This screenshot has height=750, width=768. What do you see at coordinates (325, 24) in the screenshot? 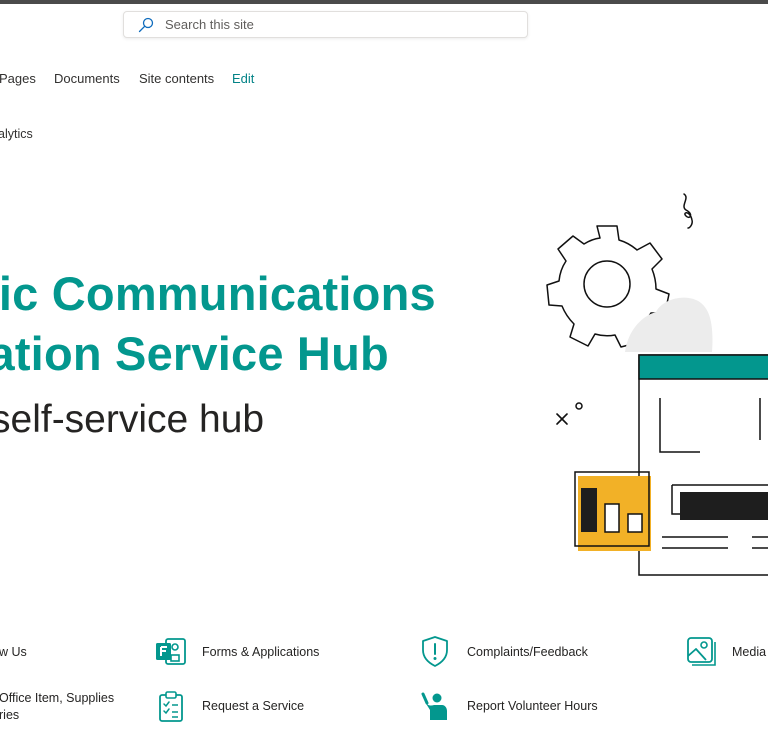
I see `search-box: Search this site` at bounding box center [325, 24].